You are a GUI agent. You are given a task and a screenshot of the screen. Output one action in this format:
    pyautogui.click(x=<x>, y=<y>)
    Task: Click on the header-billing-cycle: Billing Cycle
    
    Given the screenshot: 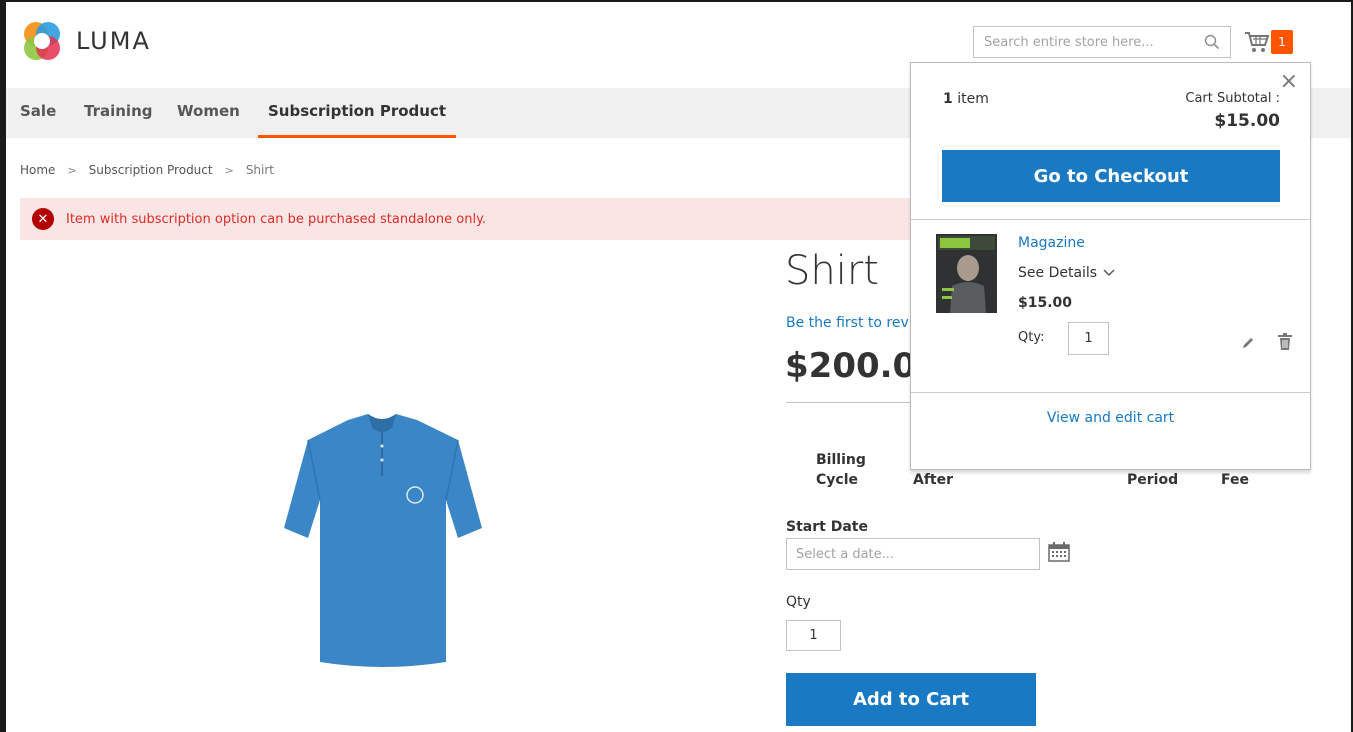 What is the action you would take?
    pyautogui.click(x=841, y=470)
    